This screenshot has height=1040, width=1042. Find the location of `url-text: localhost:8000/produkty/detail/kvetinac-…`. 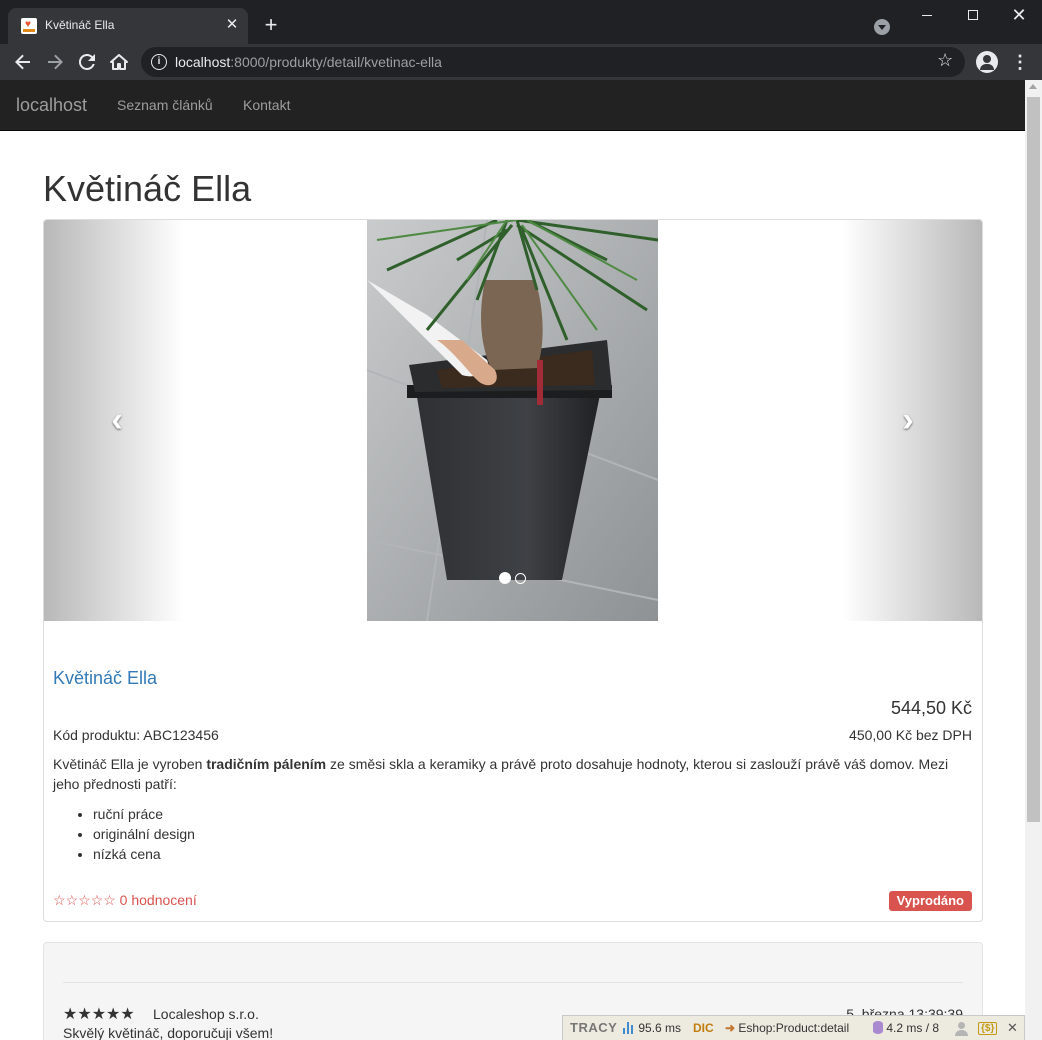

url-text: localhost:8000/produkty/detail/kvetinac-… is located at coordinates (308, 62).